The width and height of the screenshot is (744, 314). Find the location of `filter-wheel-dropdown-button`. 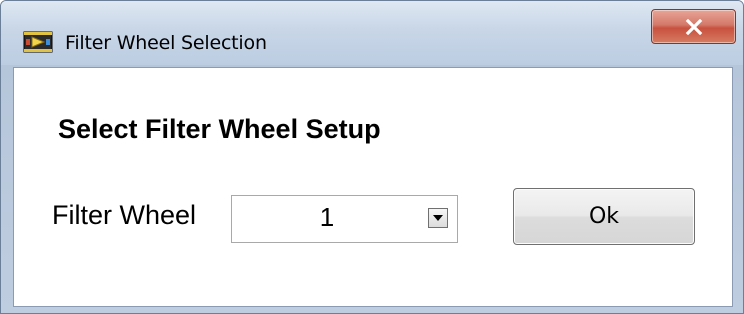

filter-wheel-dropdown-button is located at coordinates (438, 218).